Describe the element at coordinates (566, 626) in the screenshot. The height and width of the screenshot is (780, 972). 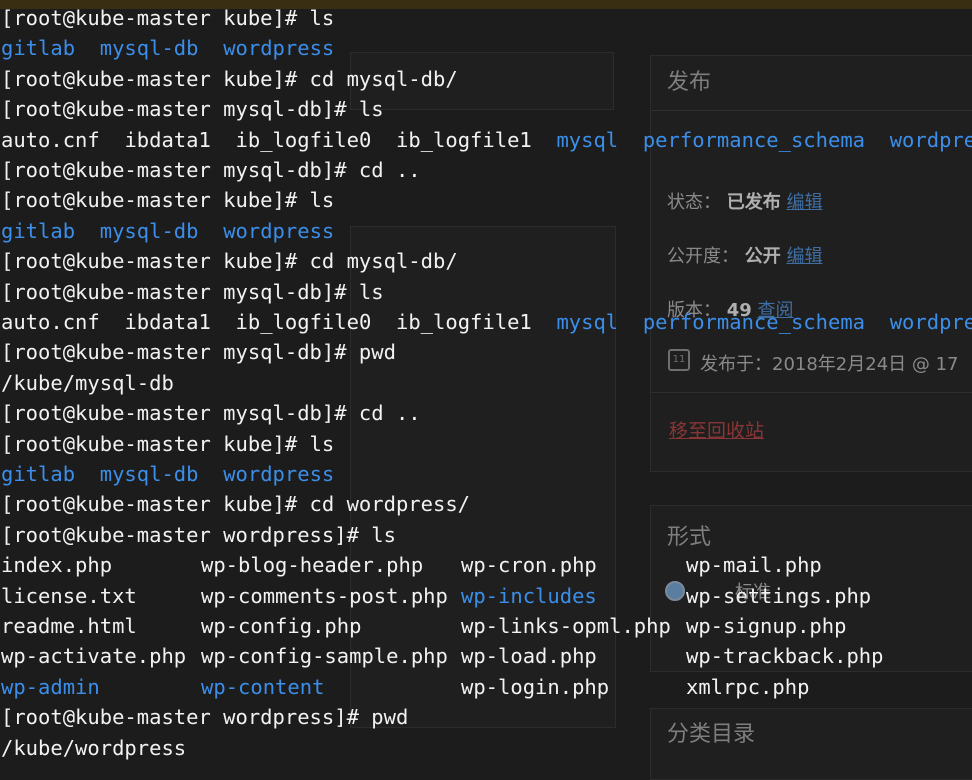
I see `ls-file-entry: wp-links-opml.php` at that location.